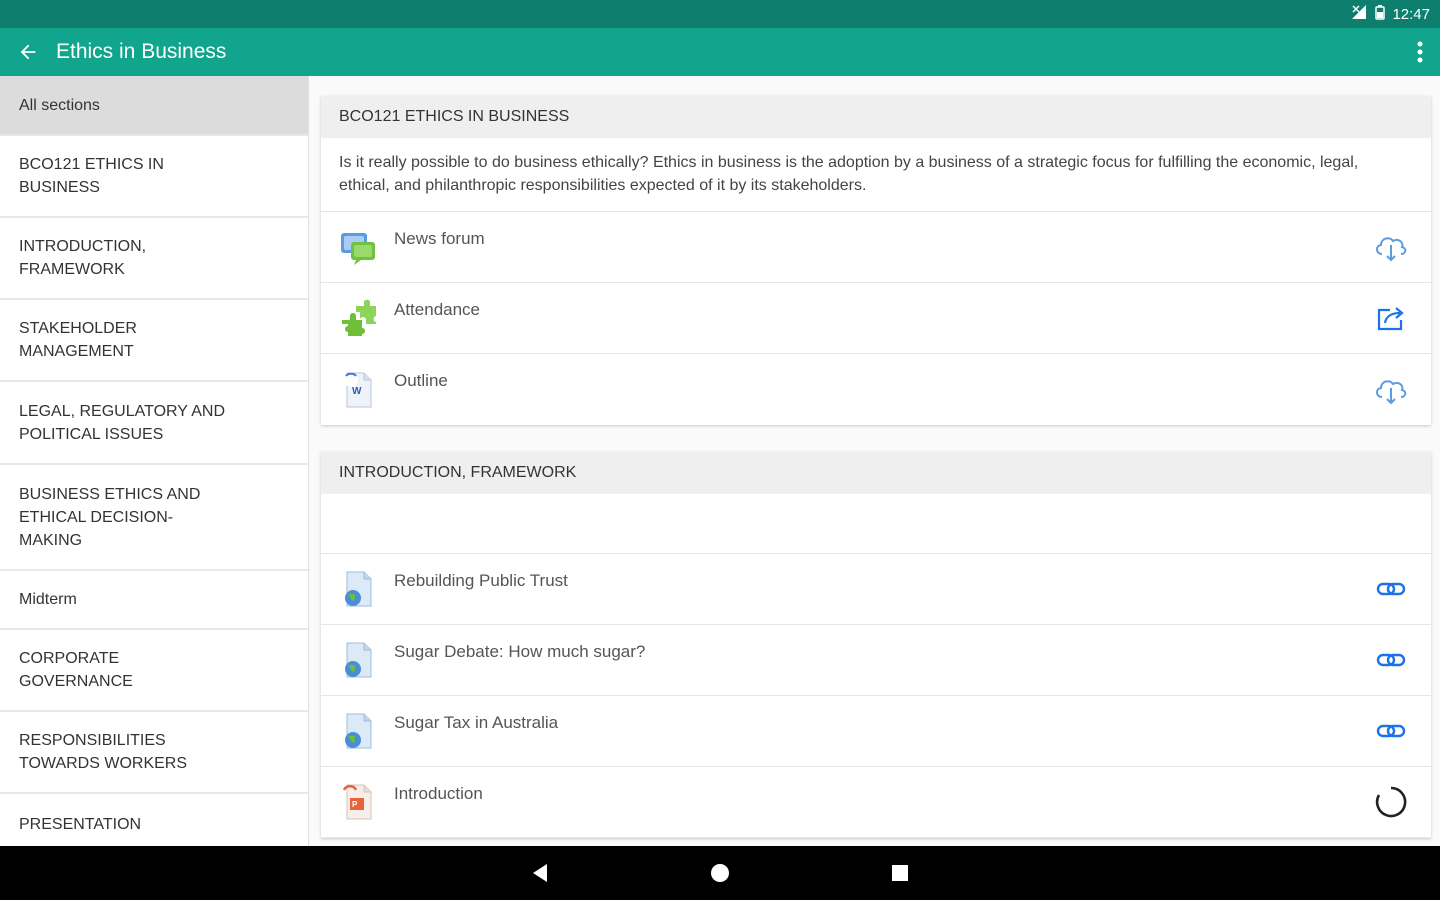 This screenshot has height=900, width=1440. Describe the element at coordinates (421, 380) in the screenshot. I see `module-name: Outline` at that location.